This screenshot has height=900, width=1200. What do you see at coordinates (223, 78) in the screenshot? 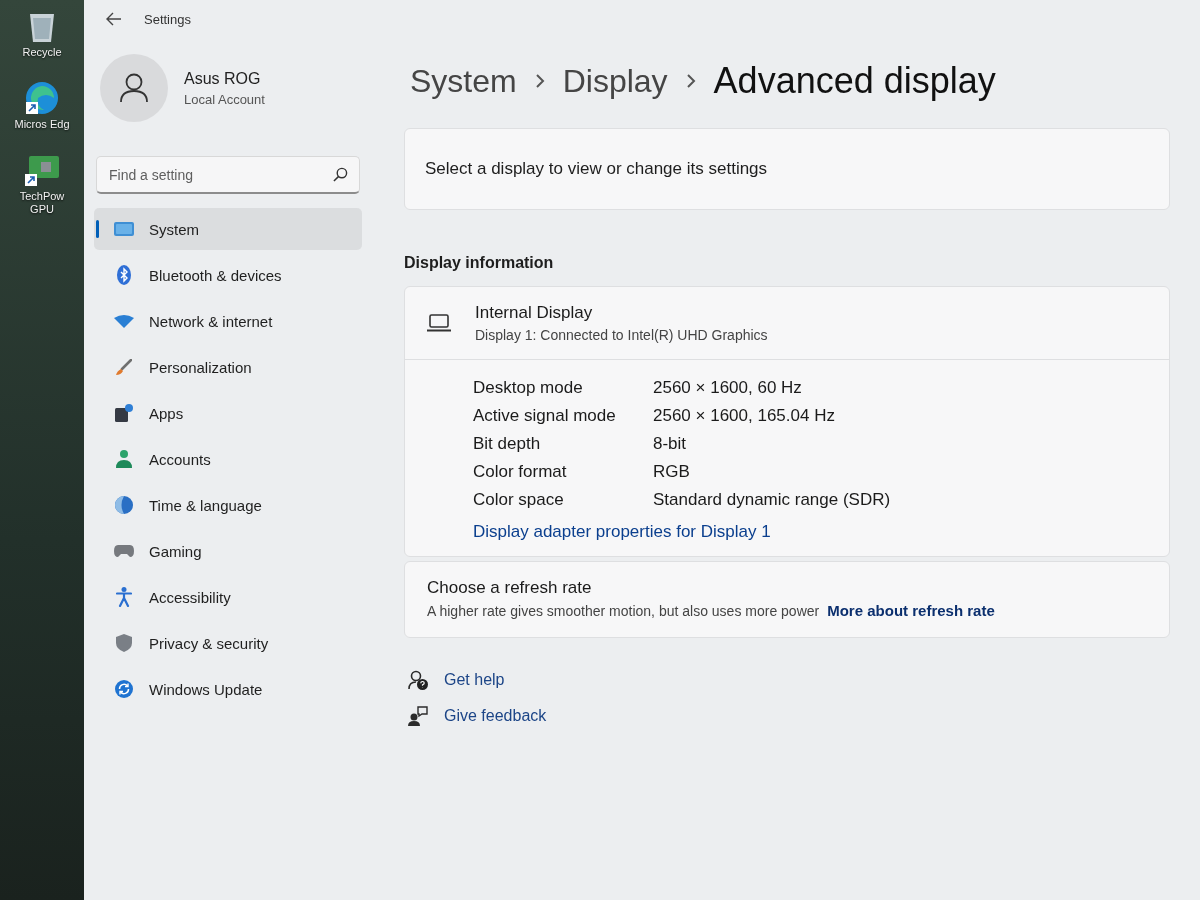
I see `profile-name: Asus ROG` at bounding box center [223, 78].